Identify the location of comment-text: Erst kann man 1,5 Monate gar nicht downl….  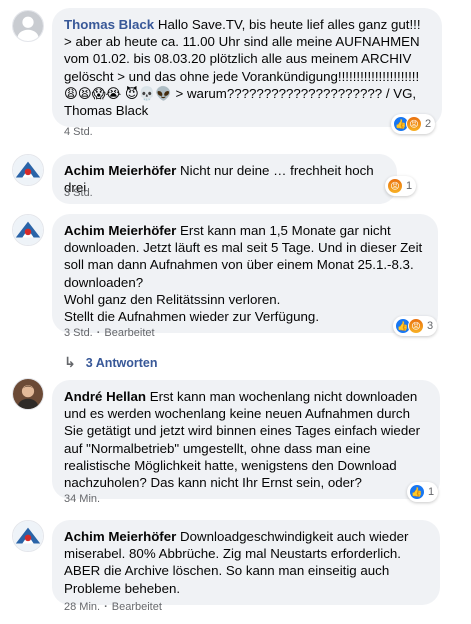
(243, 274).